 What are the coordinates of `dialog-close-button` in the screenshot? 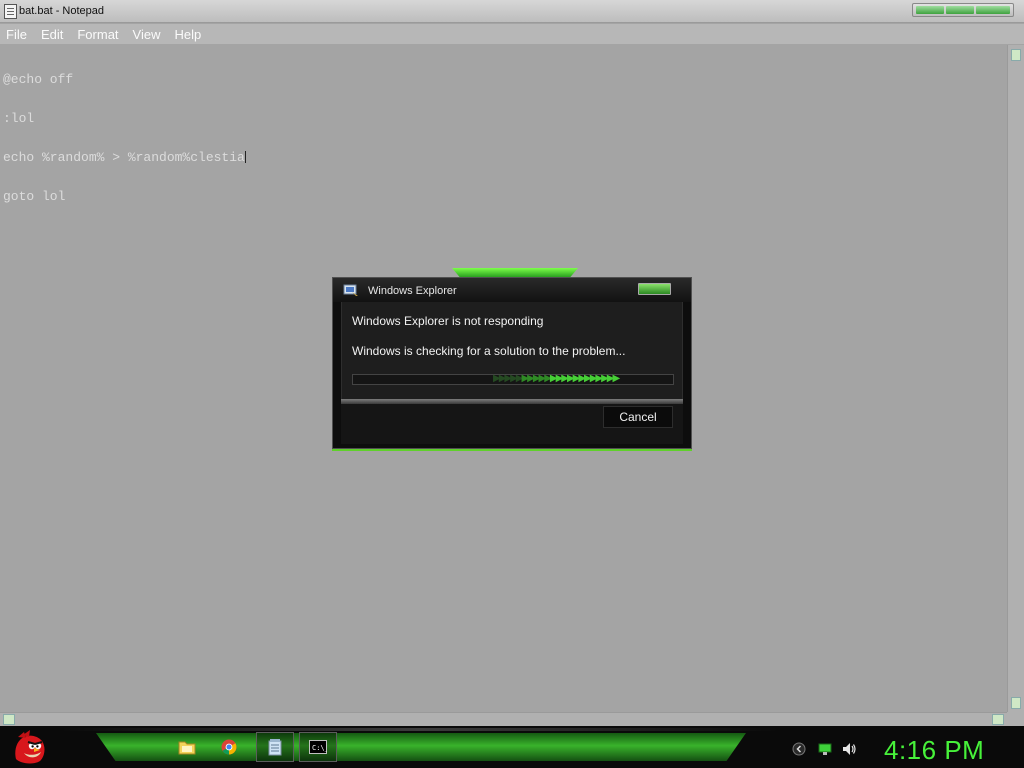 It's located at (654, 289).